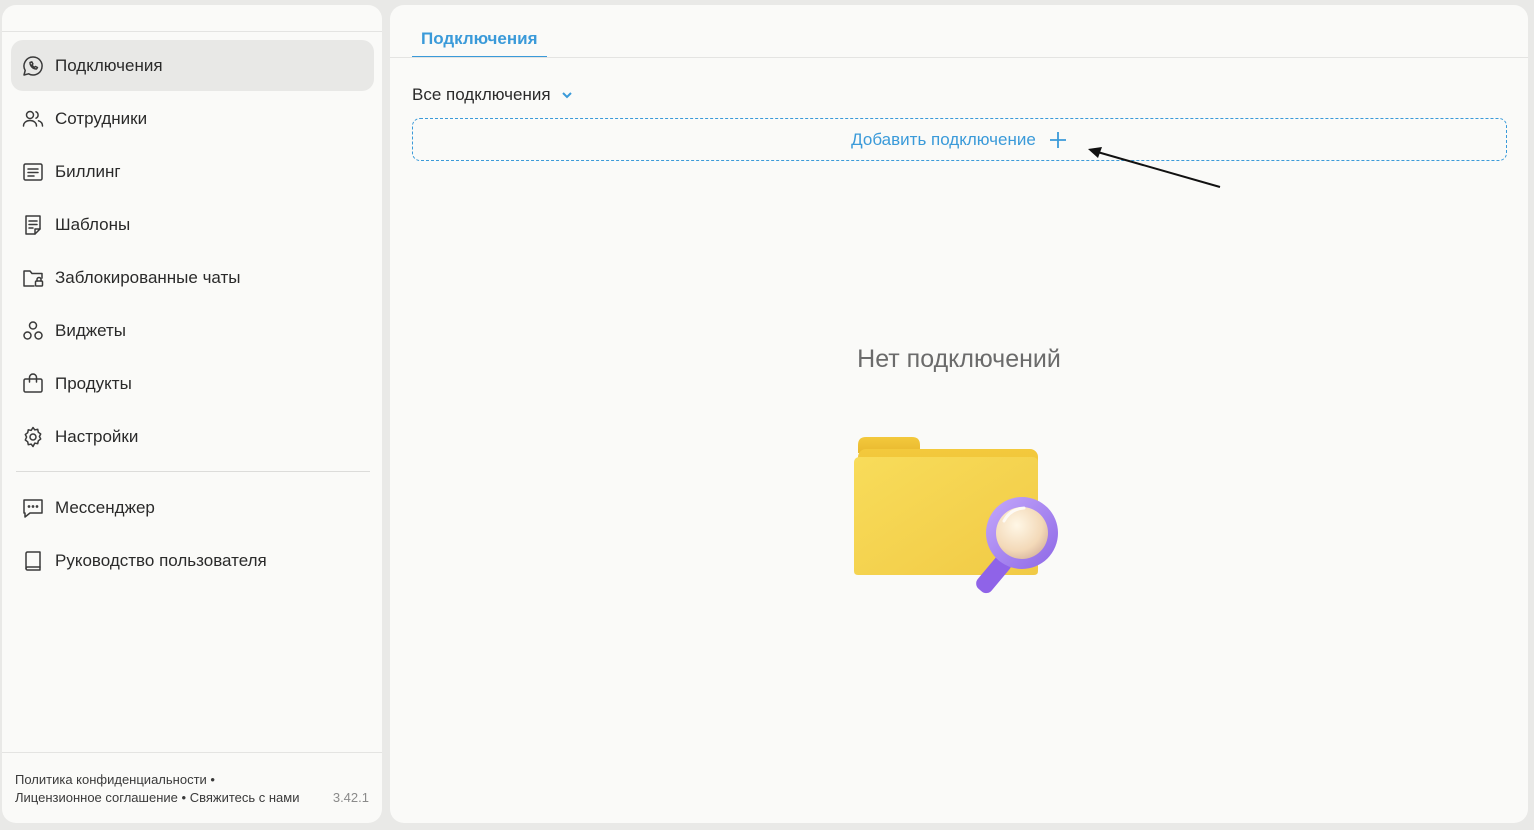  What do you see at coordinates (567, 95) in the screenshot?
I see `chevron-down-icon` at bounding box center [567, 95].